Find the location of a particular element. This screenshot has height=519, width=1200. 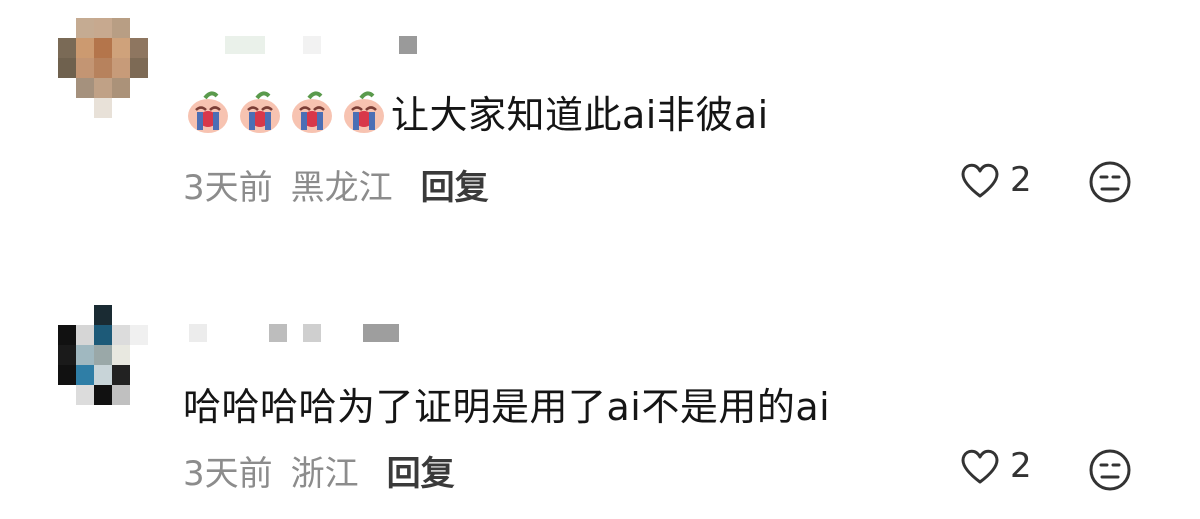

sticker-group is located at coordinates (287, 112).